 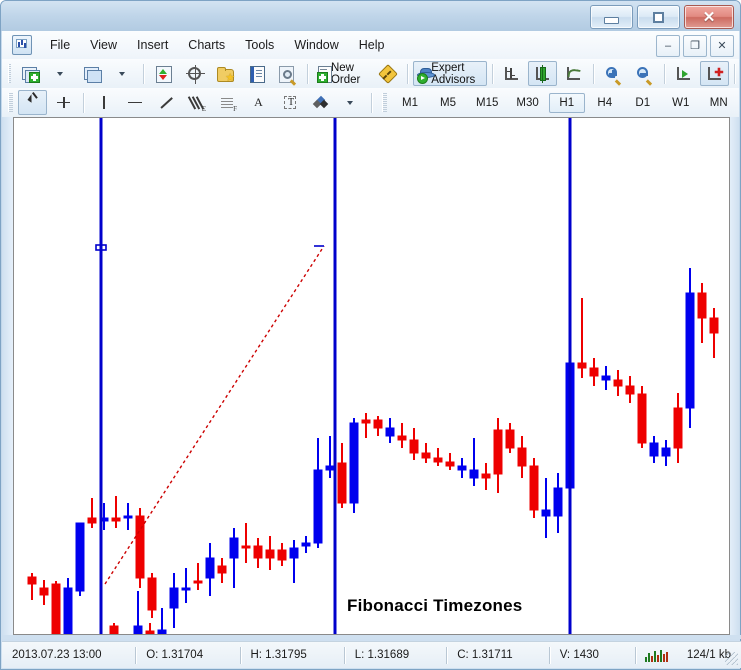 I want to click on zoom-out-button, so click(x=644, y=73).